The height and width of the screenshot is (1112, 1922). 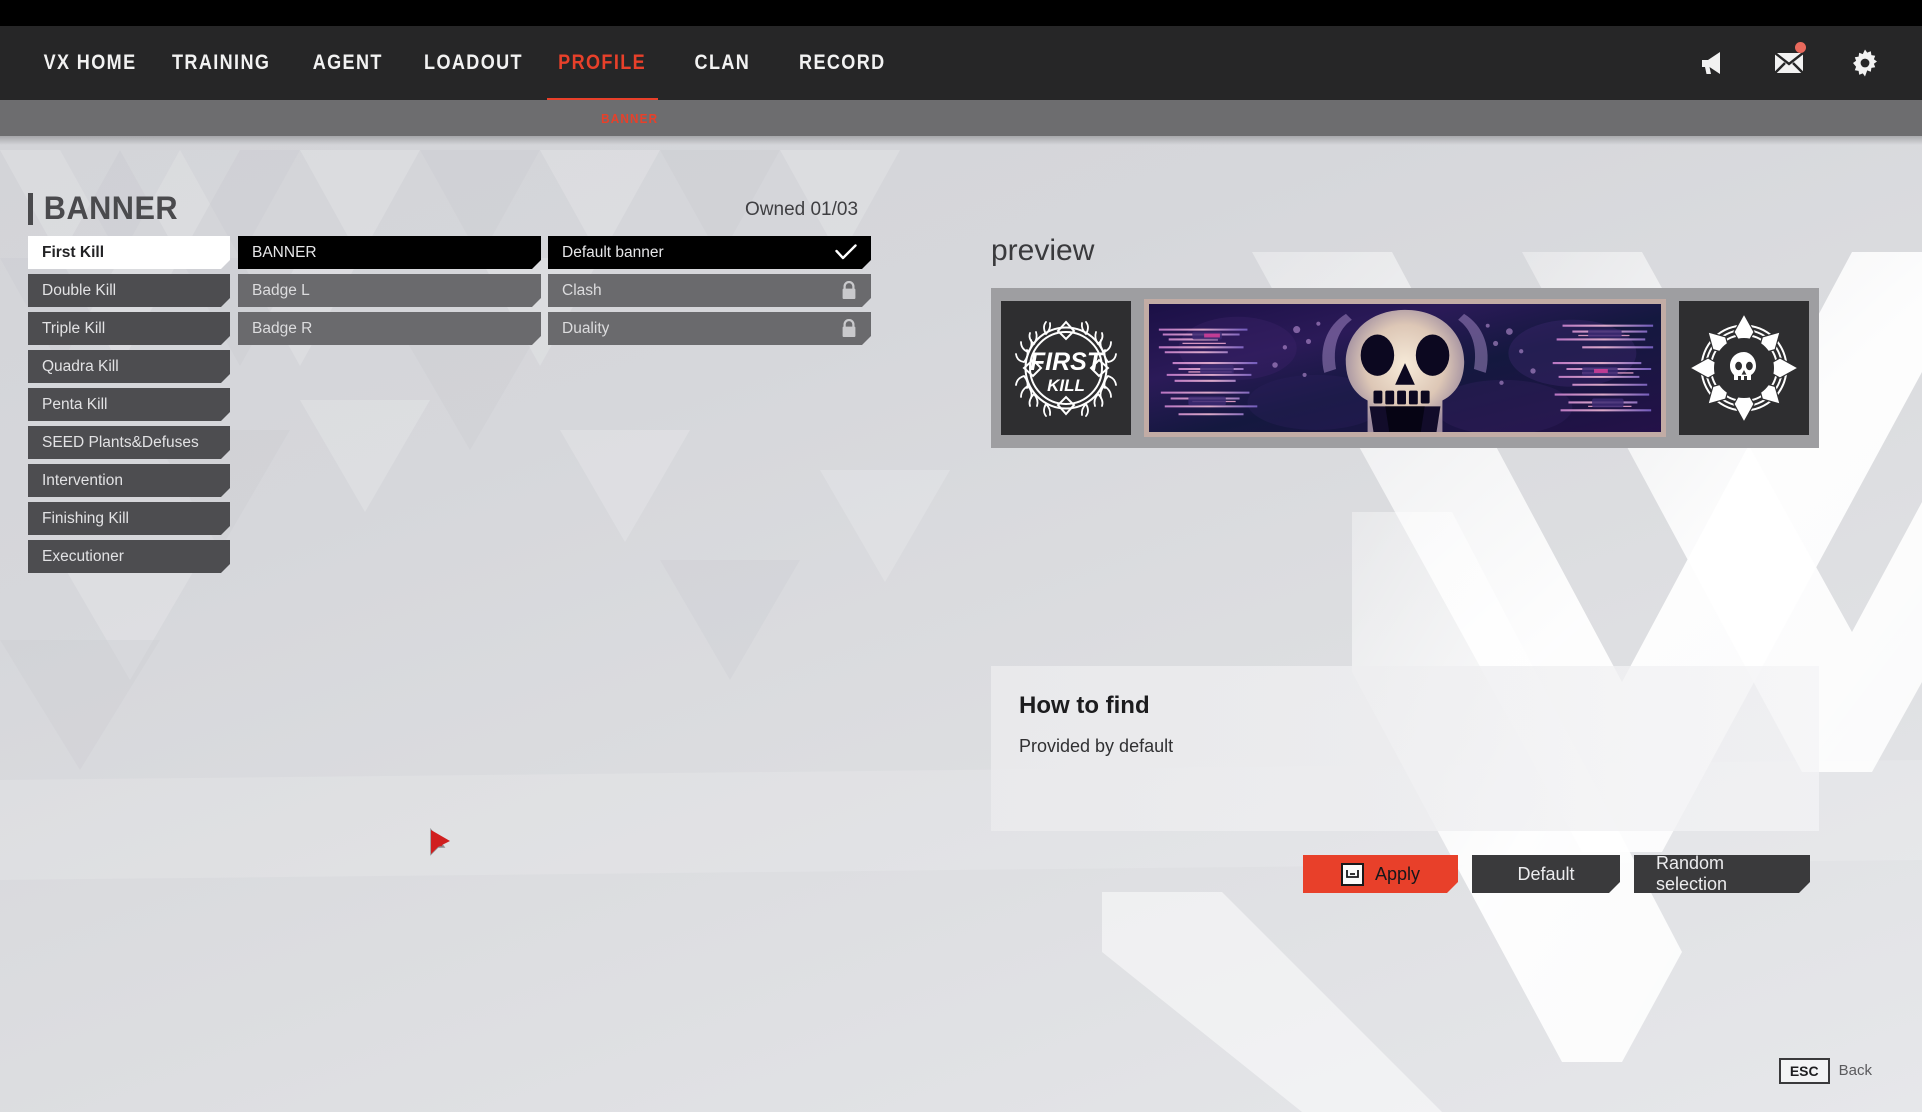 I want to click on category-item-label: Finishing Kill, so click(x=86, y=518).